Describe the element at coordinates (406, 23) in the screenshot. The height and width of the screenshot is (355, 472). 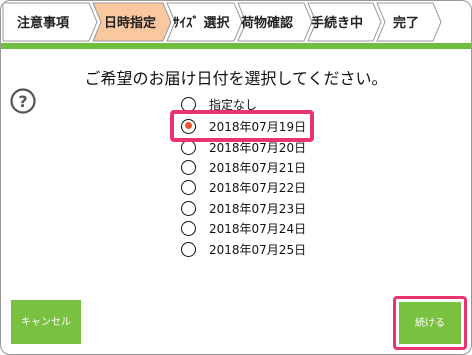
I see `step-6-label: 完了` at that location.